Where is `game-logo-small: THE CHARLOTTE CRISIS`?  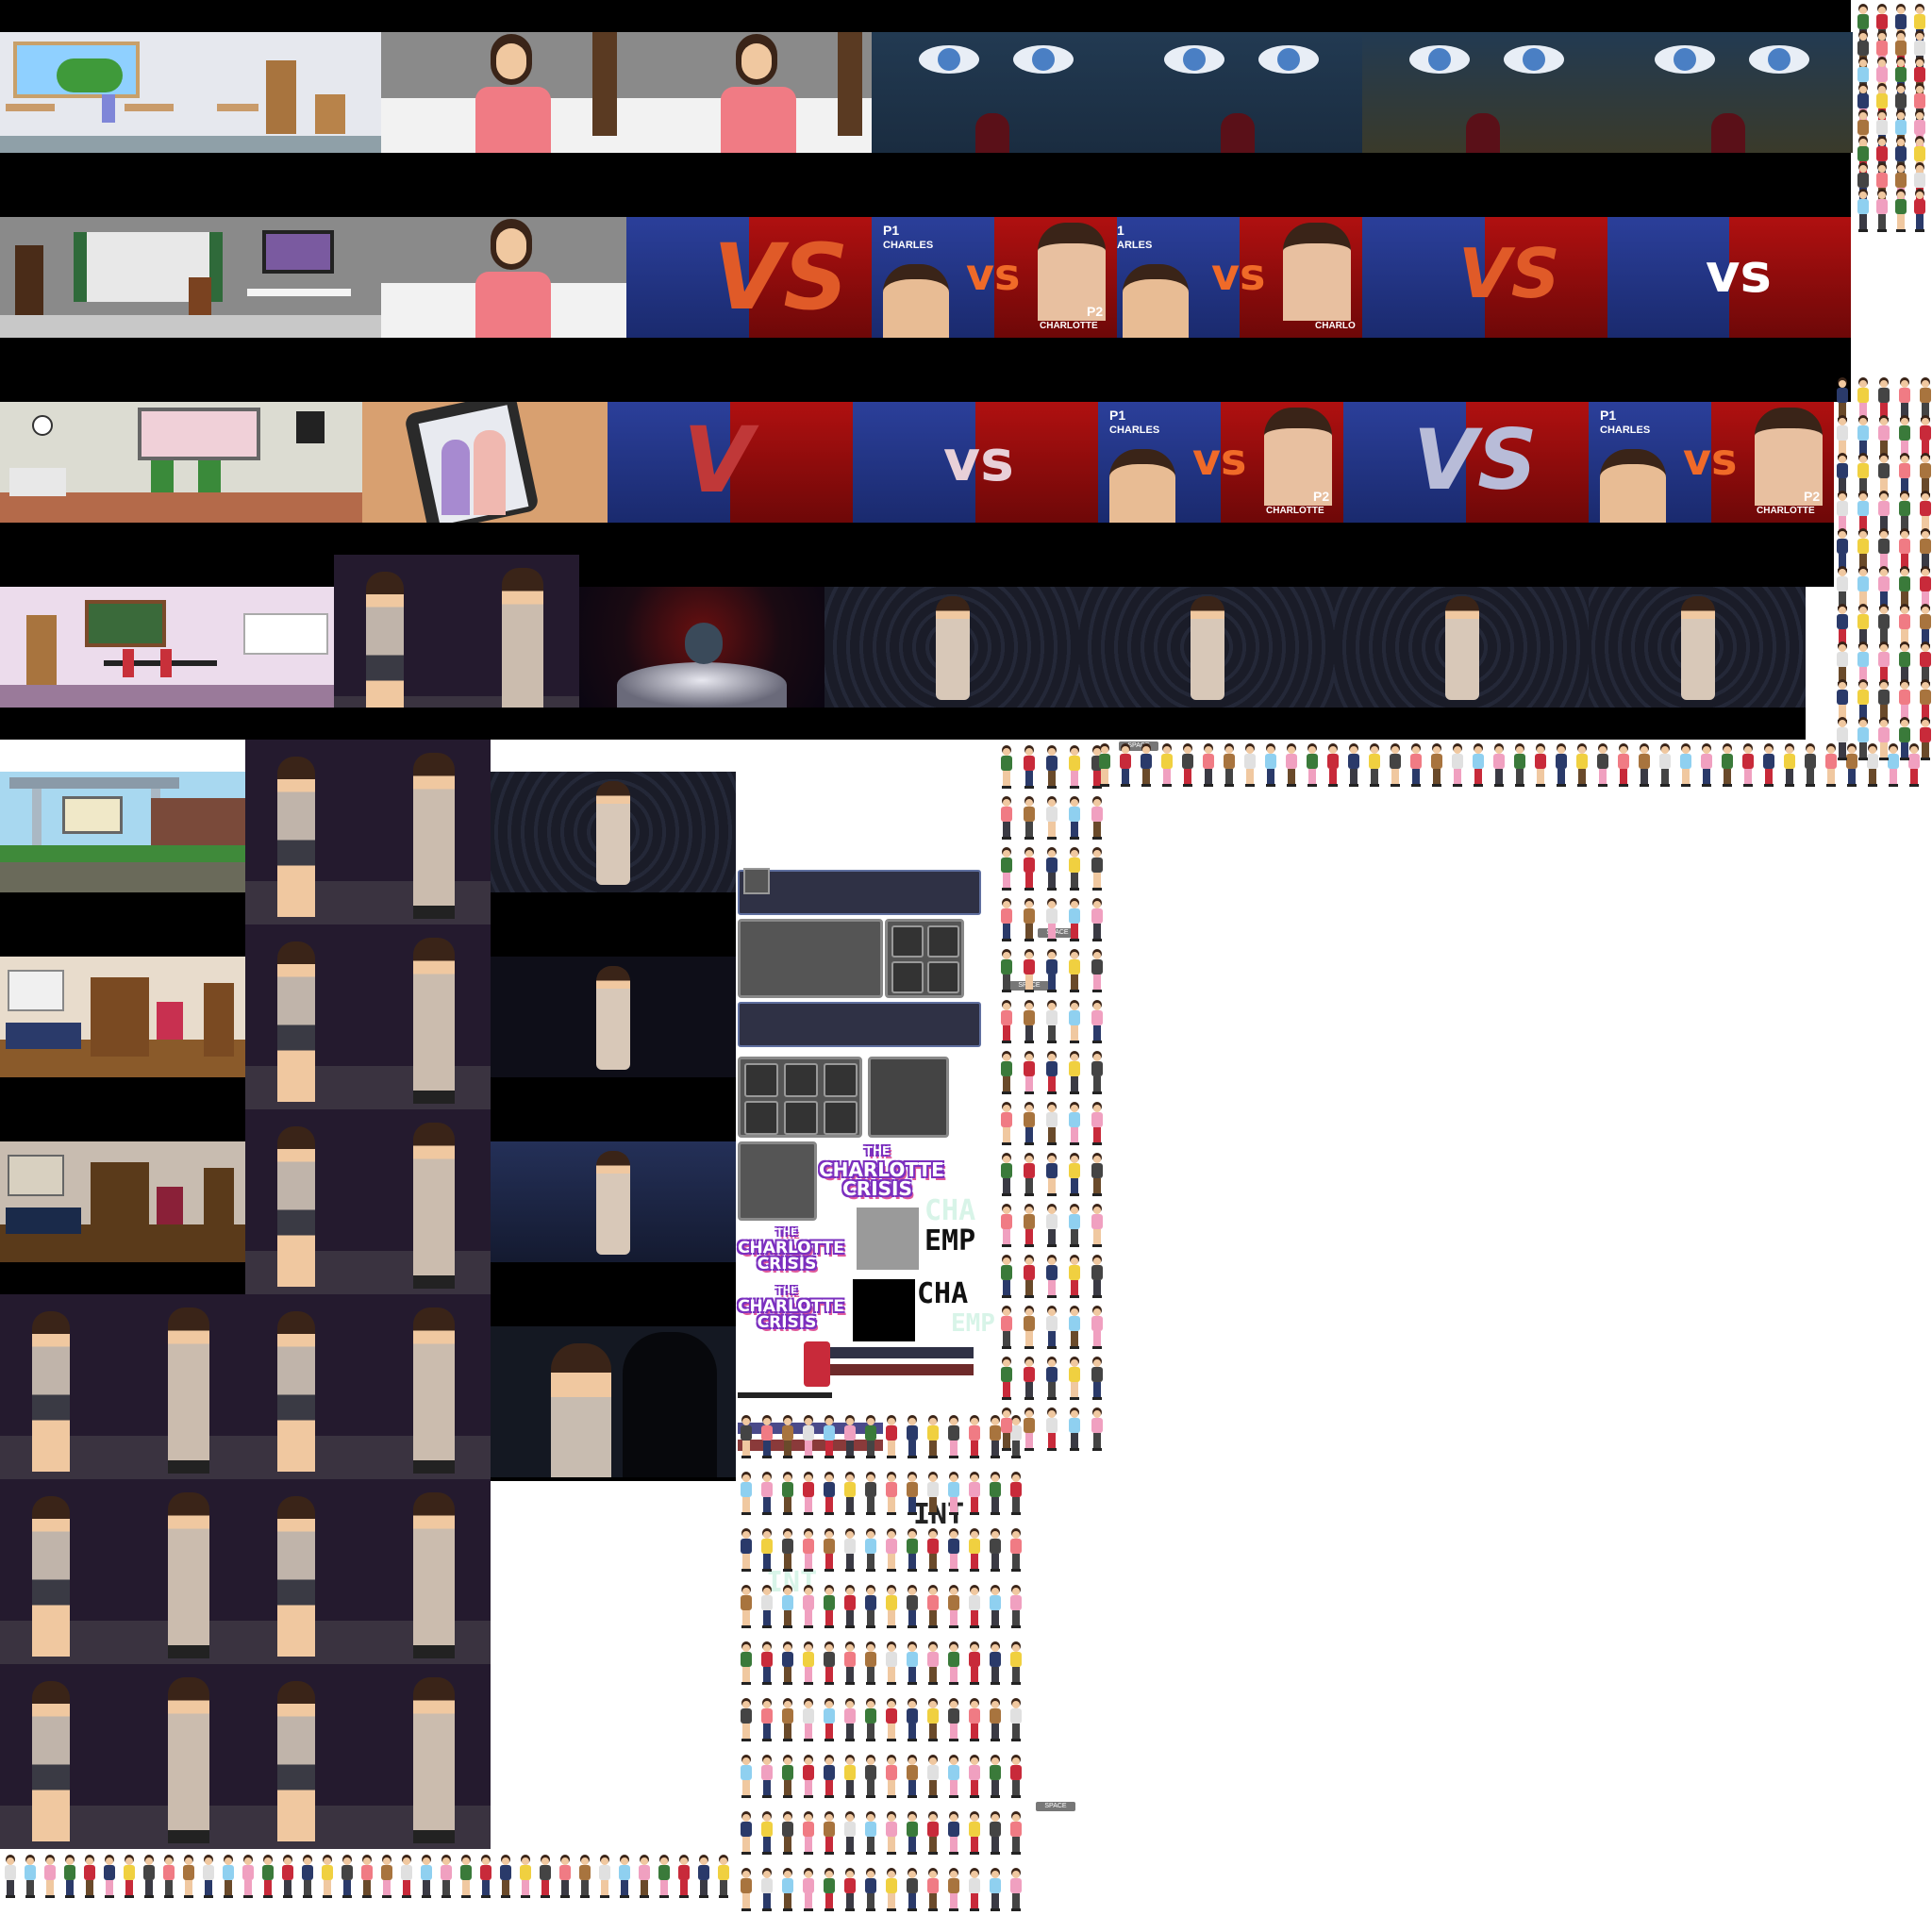 game-logo-small: THE CHARLOTTE CRISIS is located at coordinates (791, 1248).